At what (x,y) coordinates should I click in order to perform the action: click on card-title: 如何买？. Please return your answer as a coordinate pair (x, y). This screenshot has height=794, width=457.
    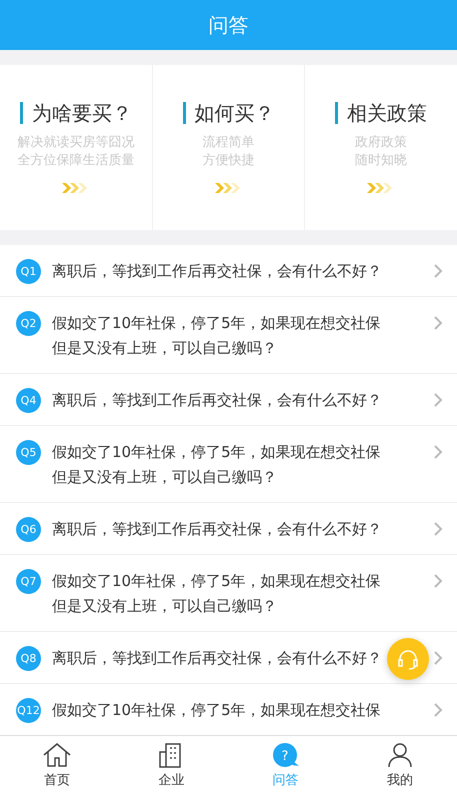
    Looking at the image, I should click on (228, 113).